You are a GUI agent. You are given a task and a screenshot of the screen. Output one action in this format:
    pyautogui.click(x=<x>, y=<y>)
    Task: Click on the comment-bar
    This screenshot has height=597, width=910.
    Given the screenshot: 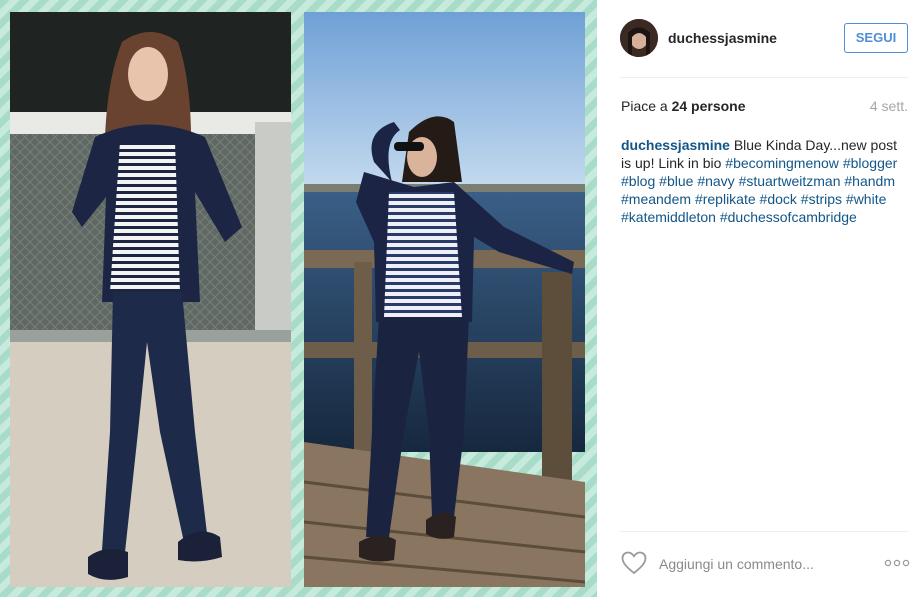 What is the action you would take?
    pyautogui.click(x=753, y=564)
    